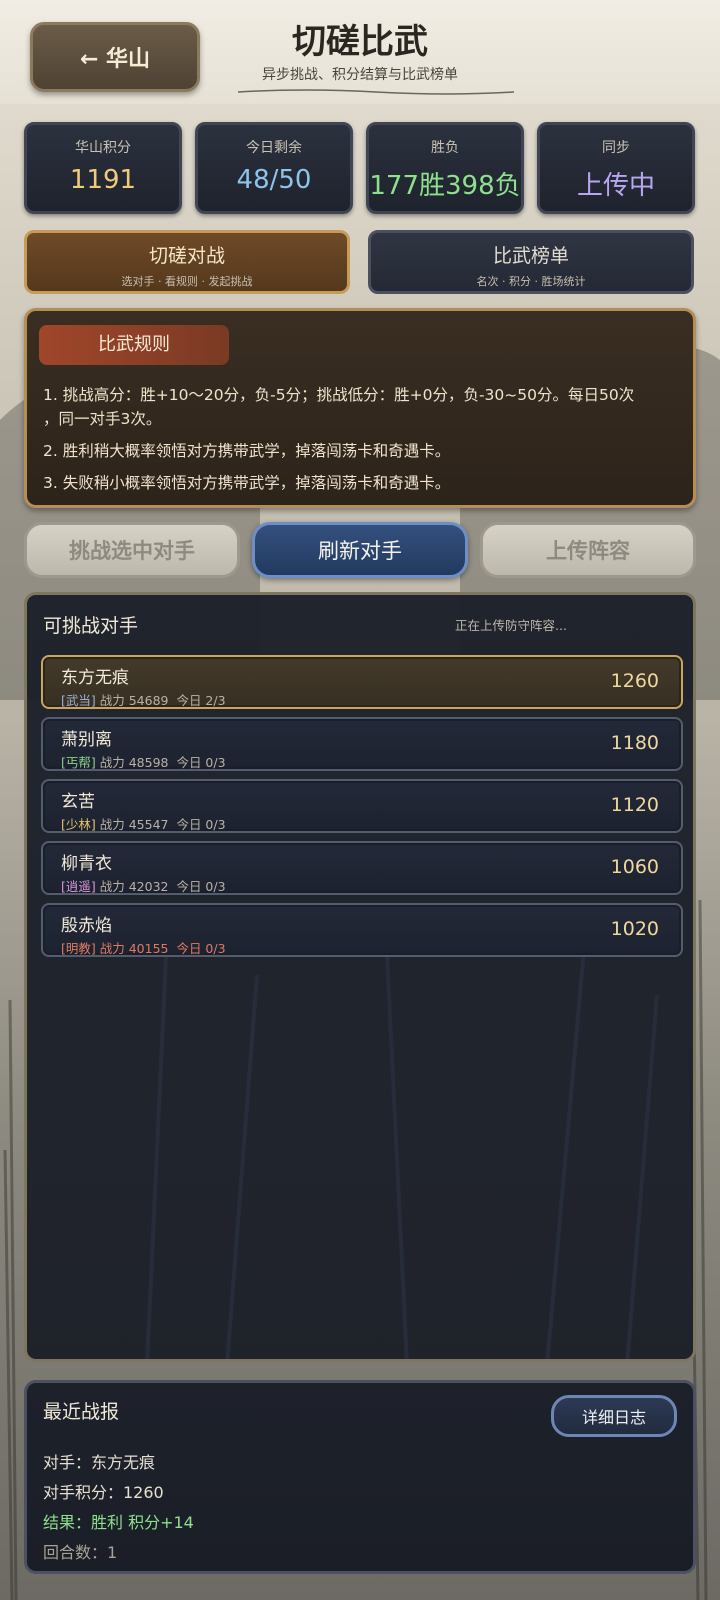 Image resolution: width=720 pixels, height=1600 pixels. I want to click on rule-line-3: 3. 失败稍小概率领悟对方携带武学，掉落闯荡卡和奇遇卡。, so click(247, 483).